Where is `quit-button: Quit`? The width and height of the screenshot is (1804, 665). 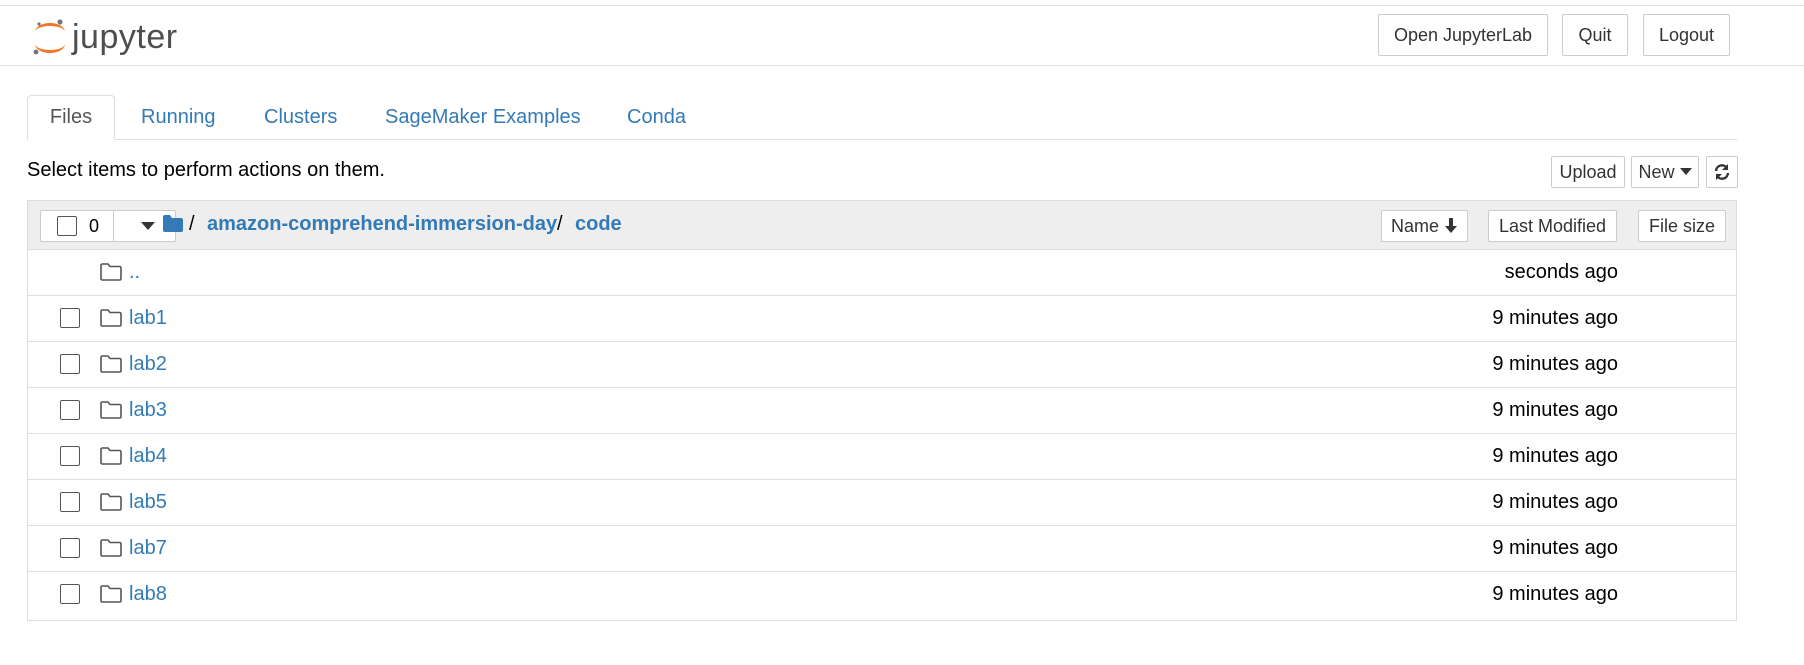 quit-button: Quit is located at coordinates (1595, 35).